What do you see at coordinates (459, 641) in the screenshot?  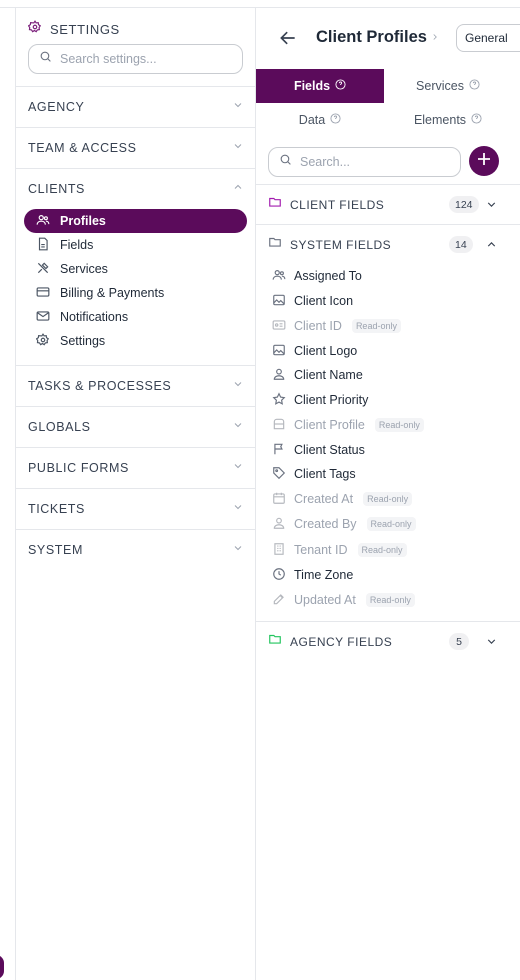 I see `count-badge: 5` at bounding box center [459, 641].